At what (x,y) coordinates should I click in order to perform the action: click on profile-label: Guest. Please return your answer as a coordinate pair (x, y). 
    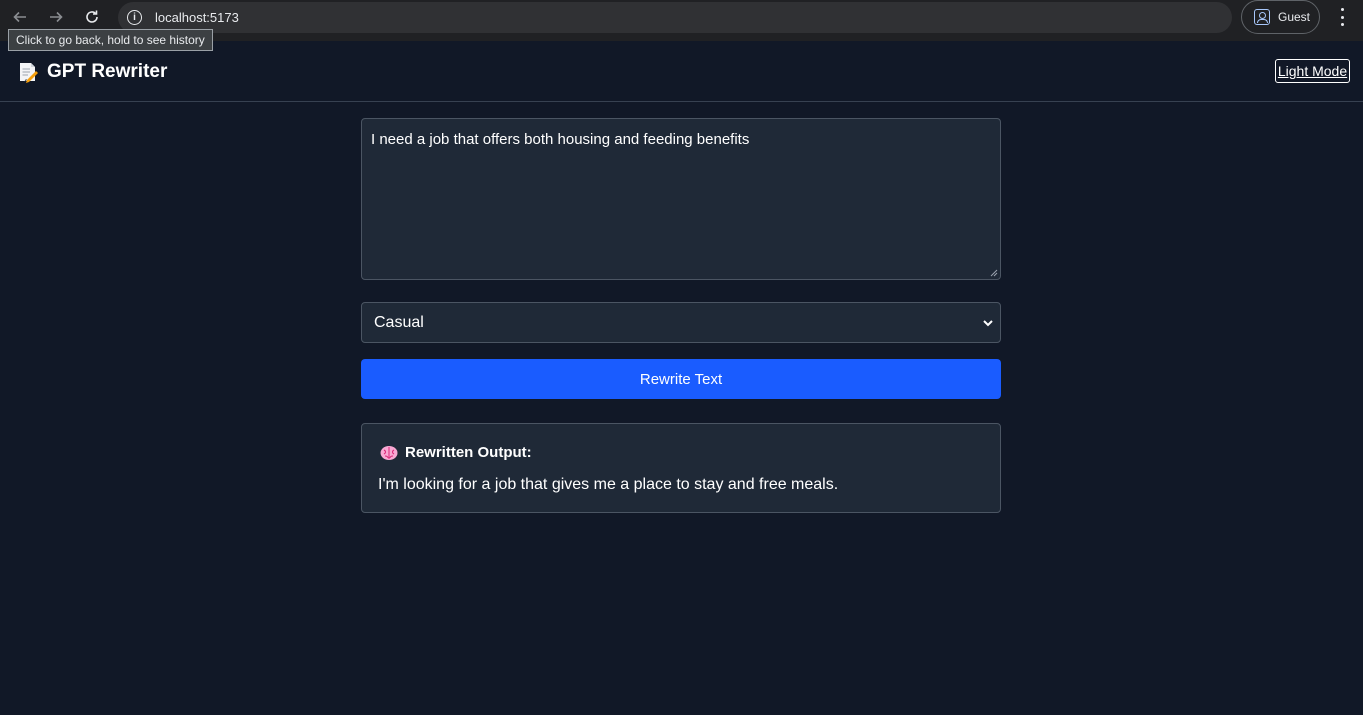
    Looking at the image, I should click on (1294, 17).